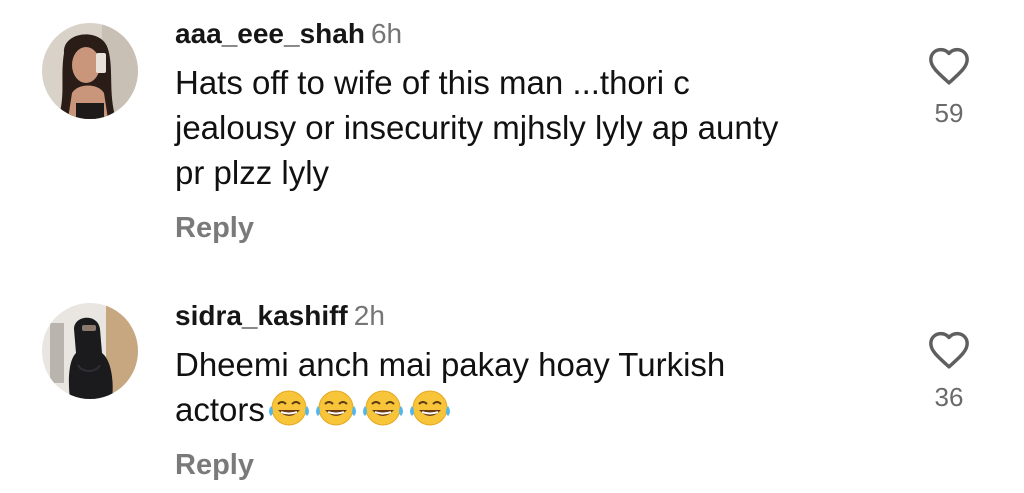  I want to click on like-control: 59, so click(949, 87).